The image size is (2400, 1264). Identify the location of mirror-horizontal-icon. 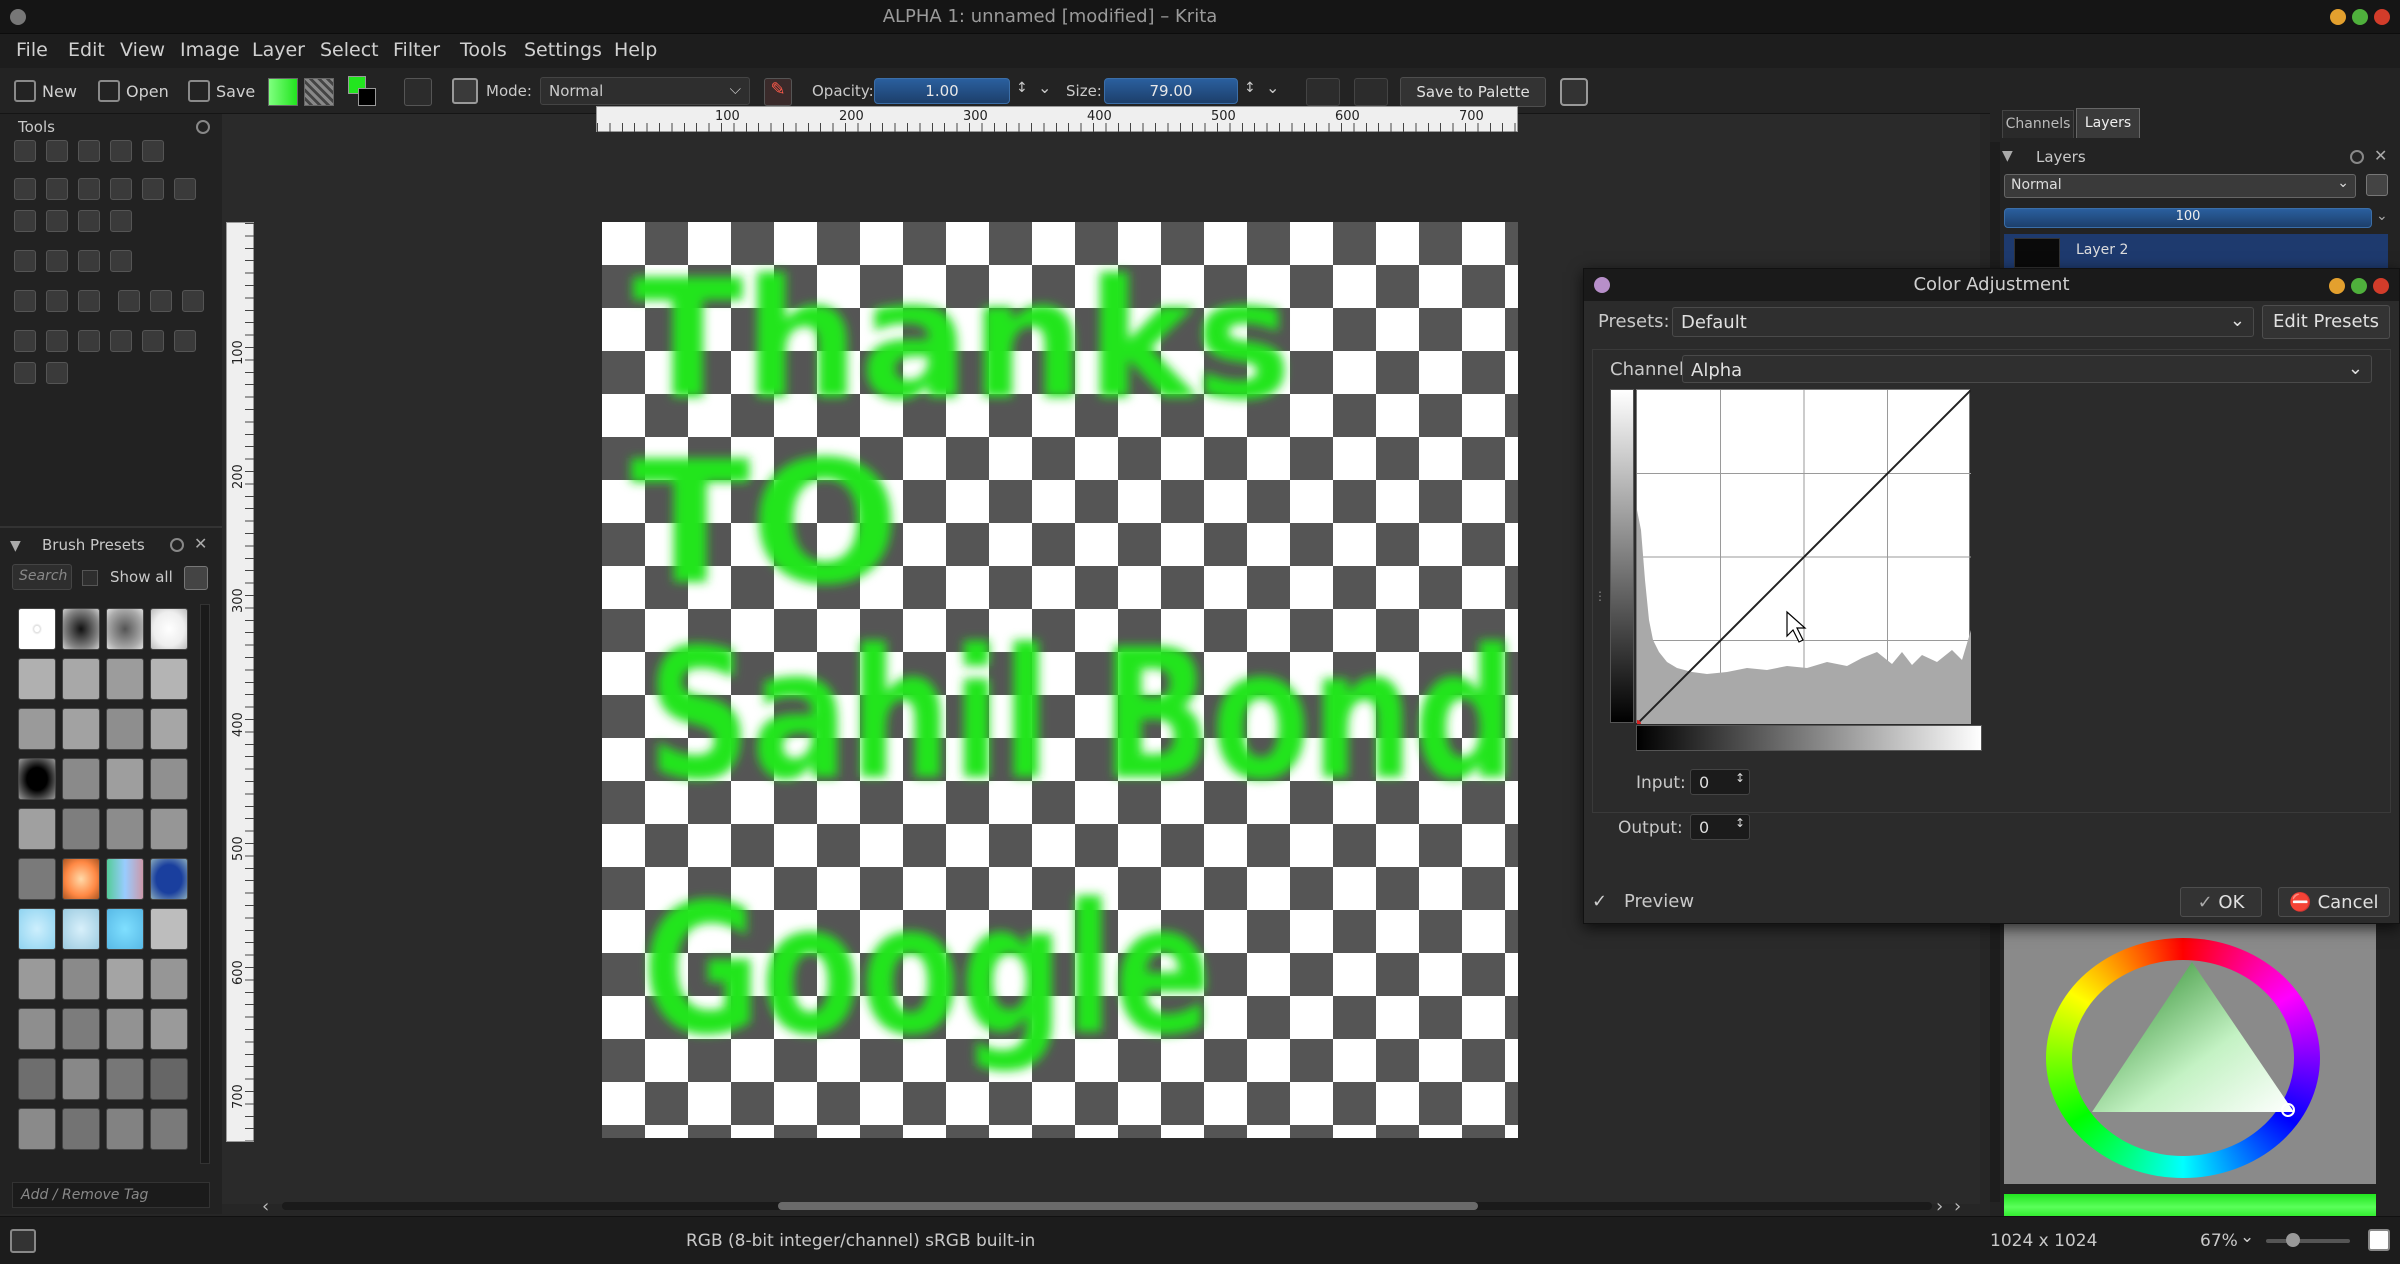
(1323, 92).